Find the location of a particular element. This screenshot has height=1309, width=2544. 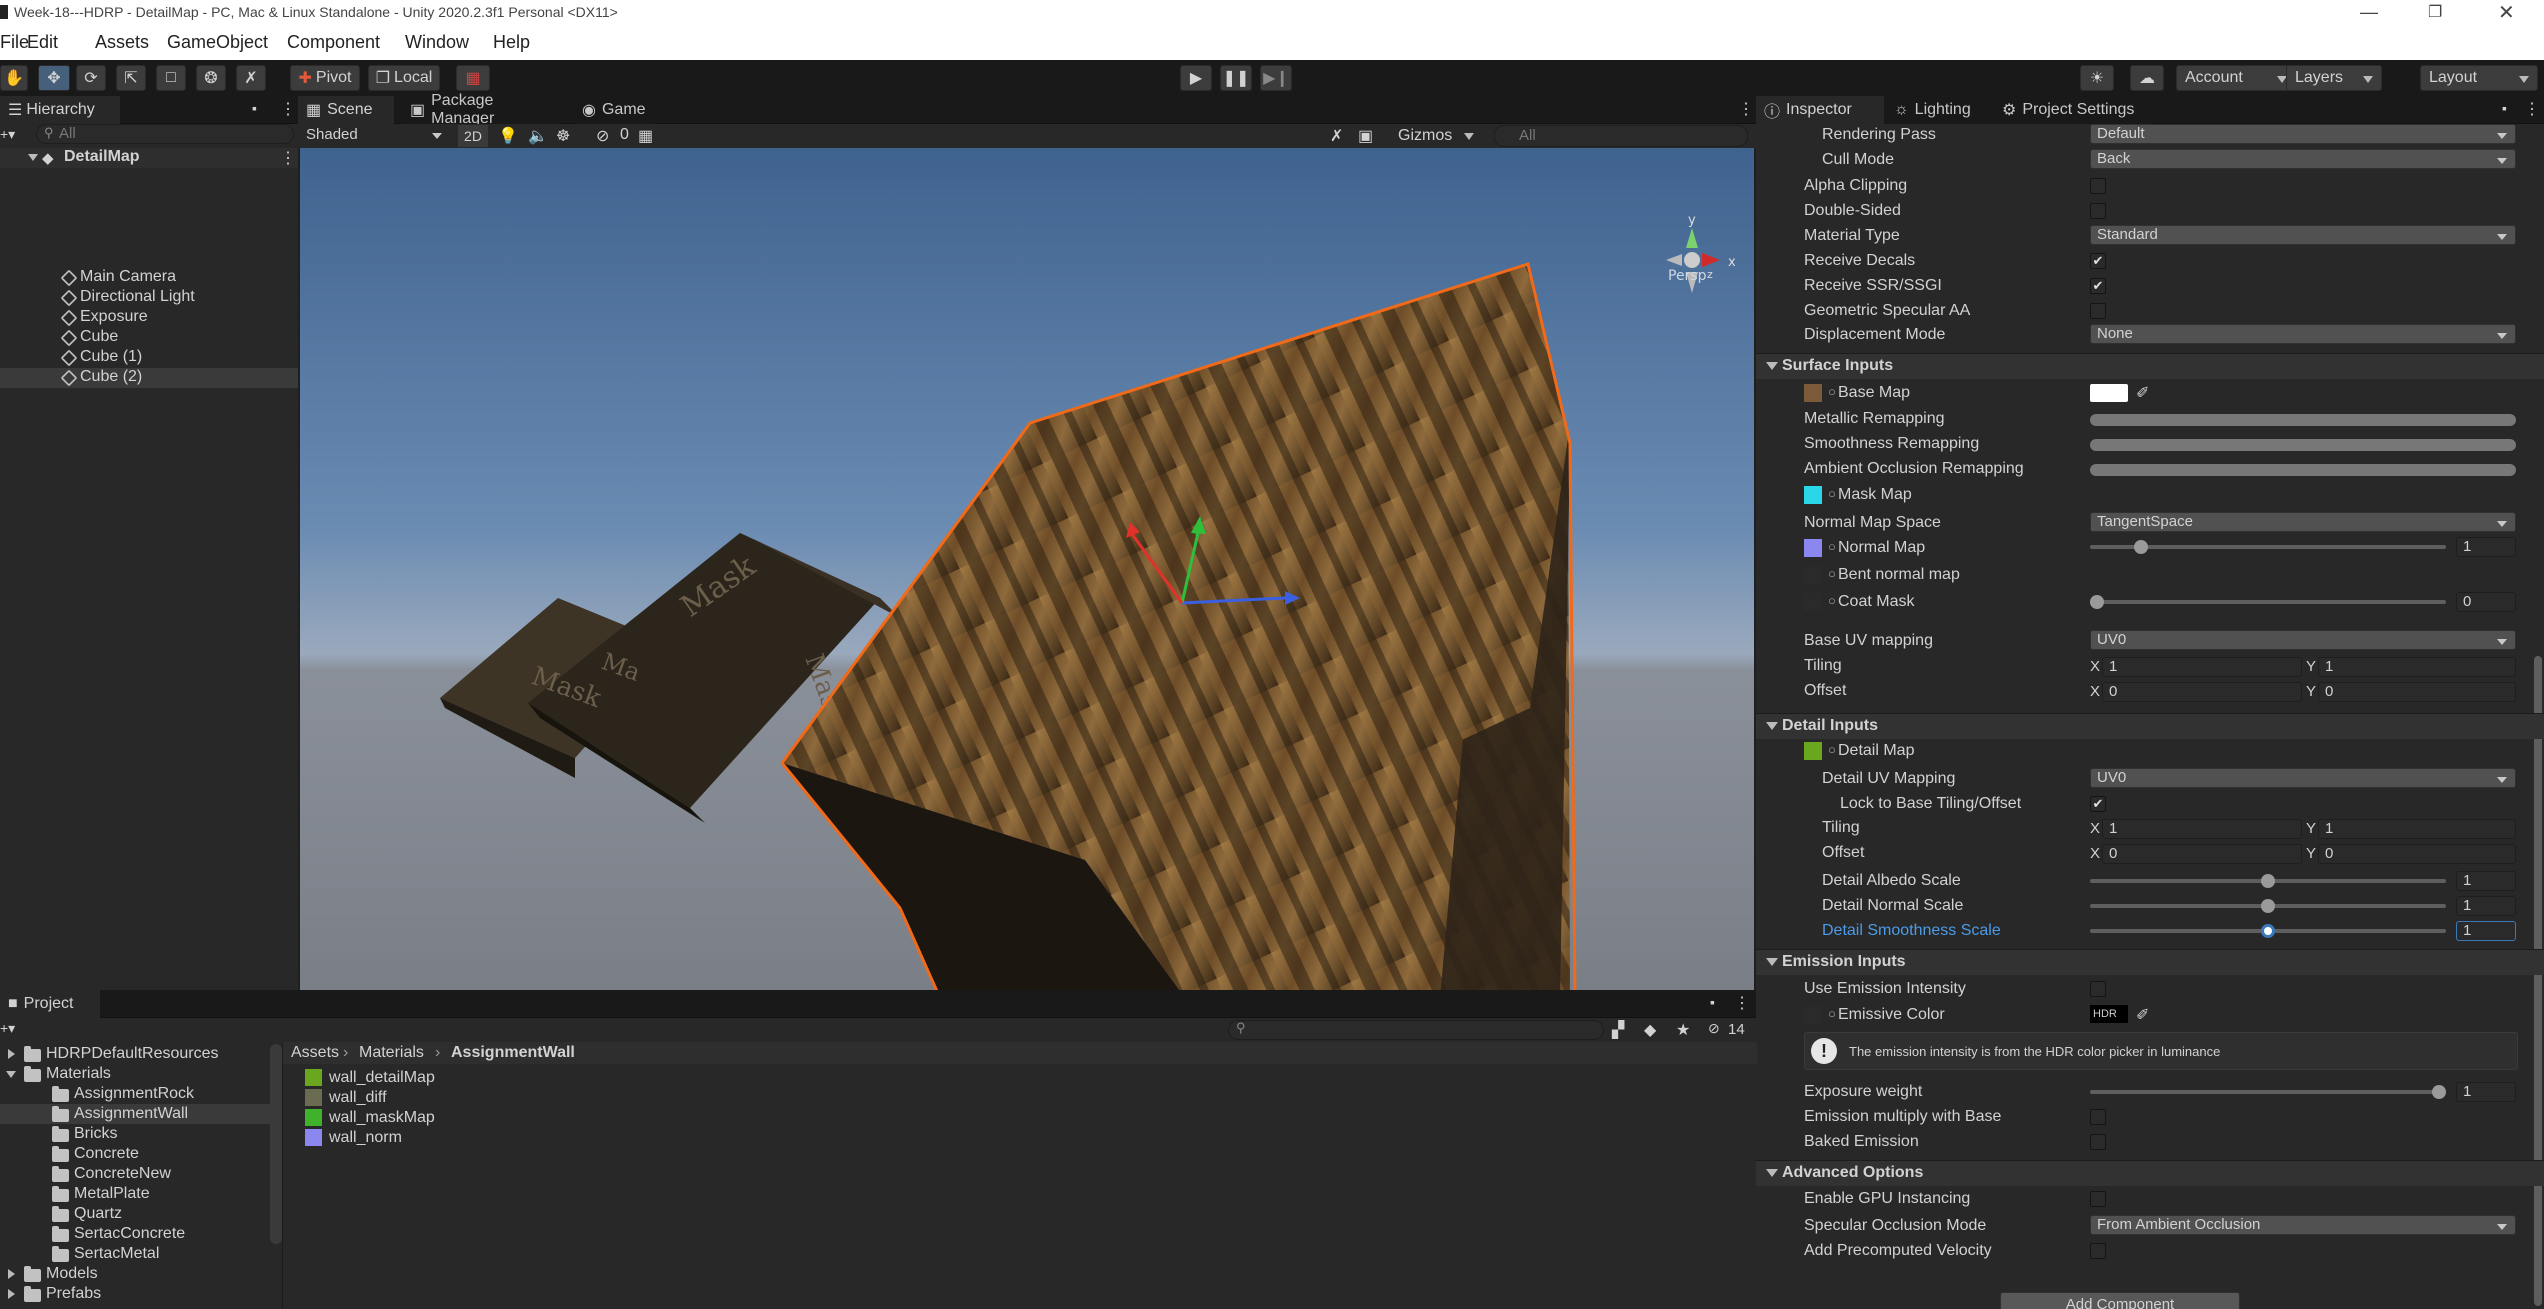

hierarchy-item: Cube (1) is located at coordinates (149, 358).